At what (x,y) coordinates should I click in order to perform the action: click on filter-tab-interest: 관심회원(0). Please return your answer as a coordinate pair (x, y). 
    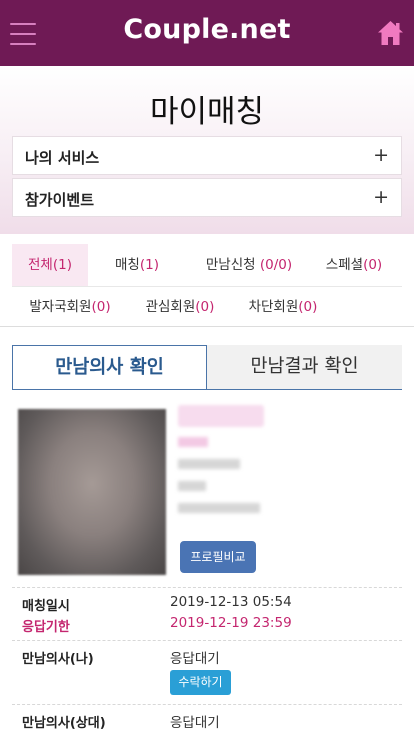
    Looking at the image, I should click on (180, 306).